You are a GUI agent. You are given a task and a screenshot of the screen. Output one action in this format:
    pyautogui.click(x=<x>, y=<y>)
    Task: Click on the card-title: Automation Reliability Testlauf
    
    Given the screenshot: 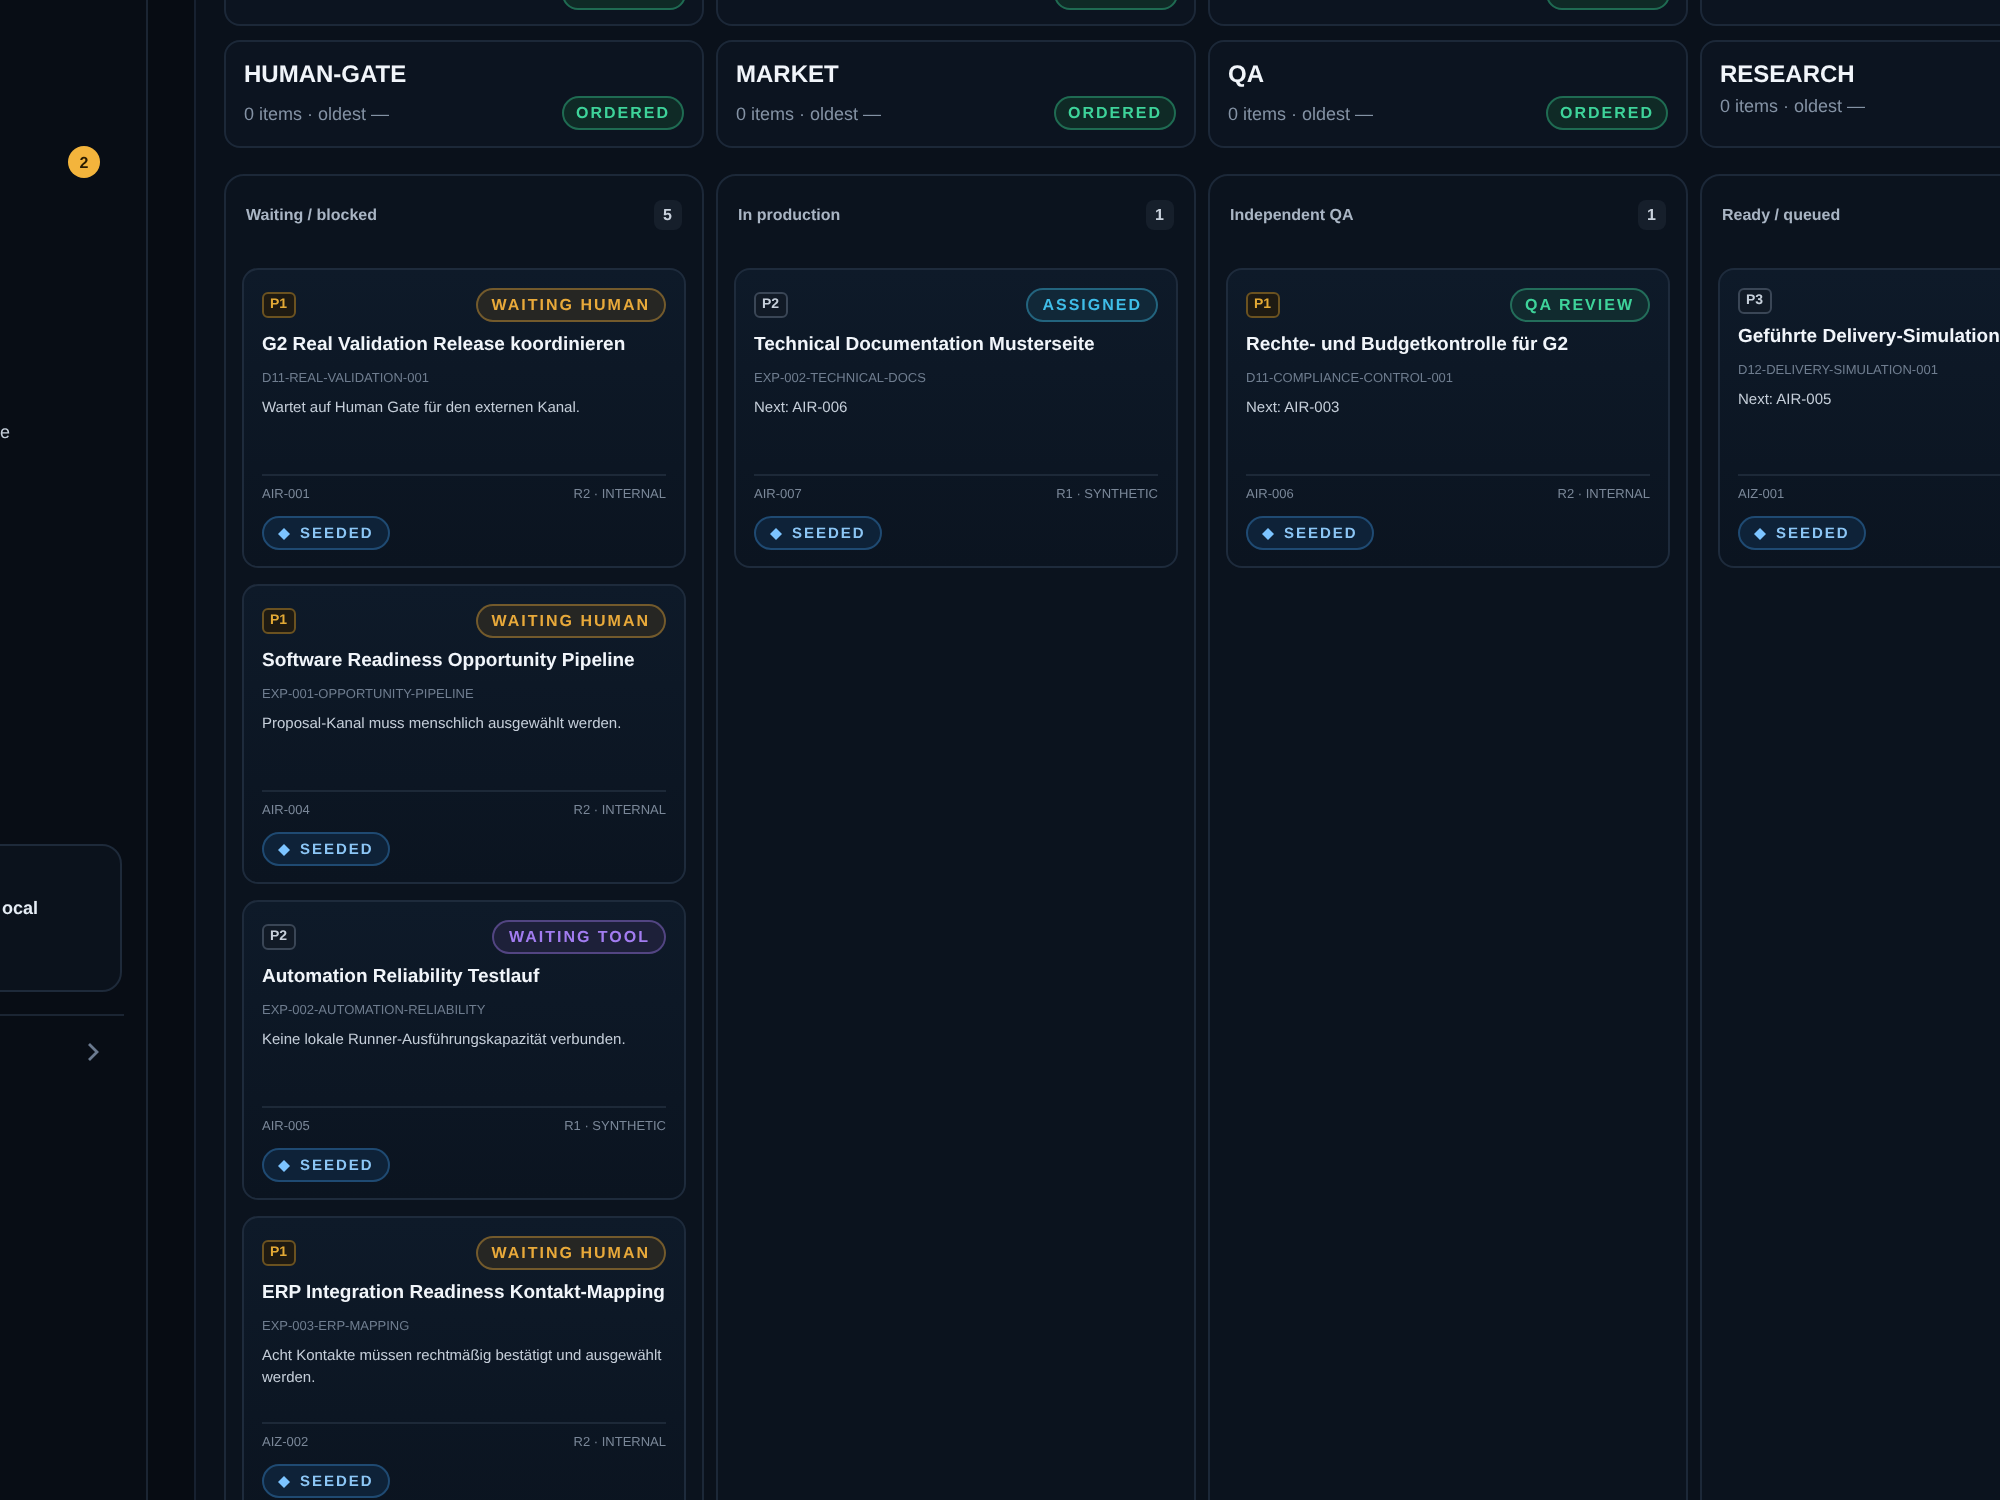 What is the action you would take?
    pyautogui.click(x=401, y=977)
    